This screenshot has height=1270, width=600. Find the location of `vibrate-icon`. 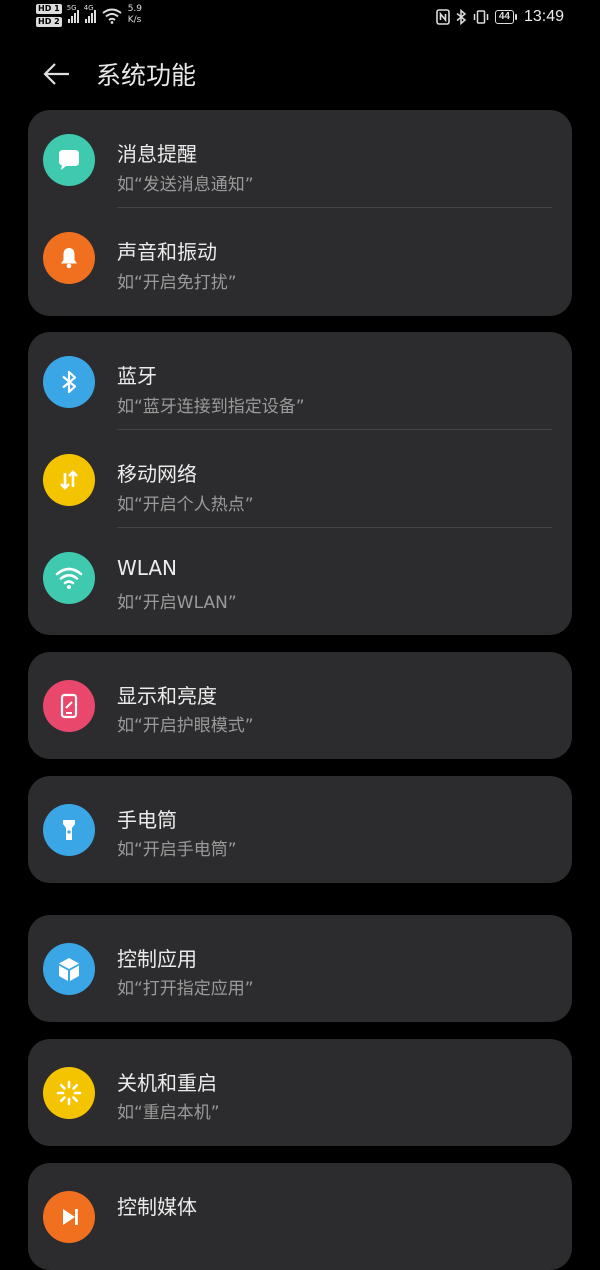

vibrate-icon is located at coordinates (481, 17).